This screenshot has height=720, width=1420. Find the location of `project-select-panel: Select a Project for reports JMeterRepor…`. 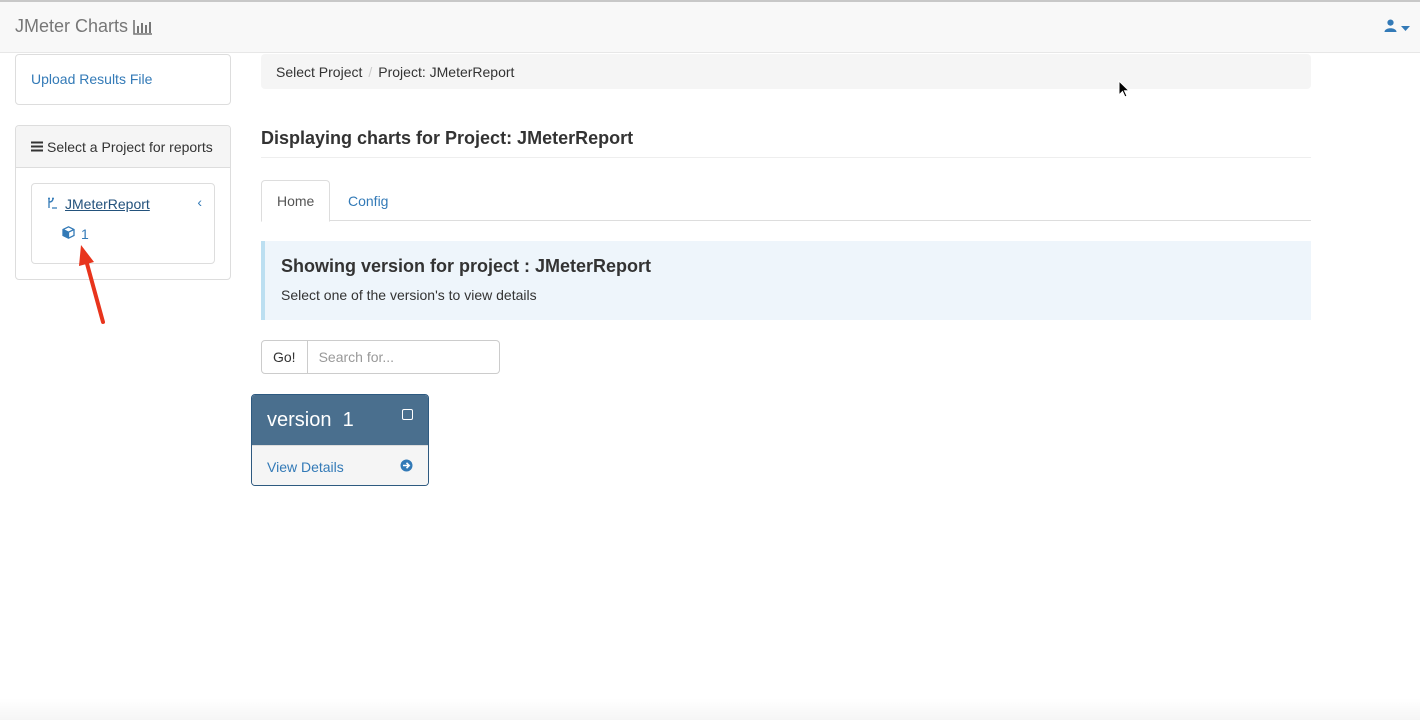

project-select-panel: Select a Project for reports JMeterRepor… is located at coordinates (123, 202).